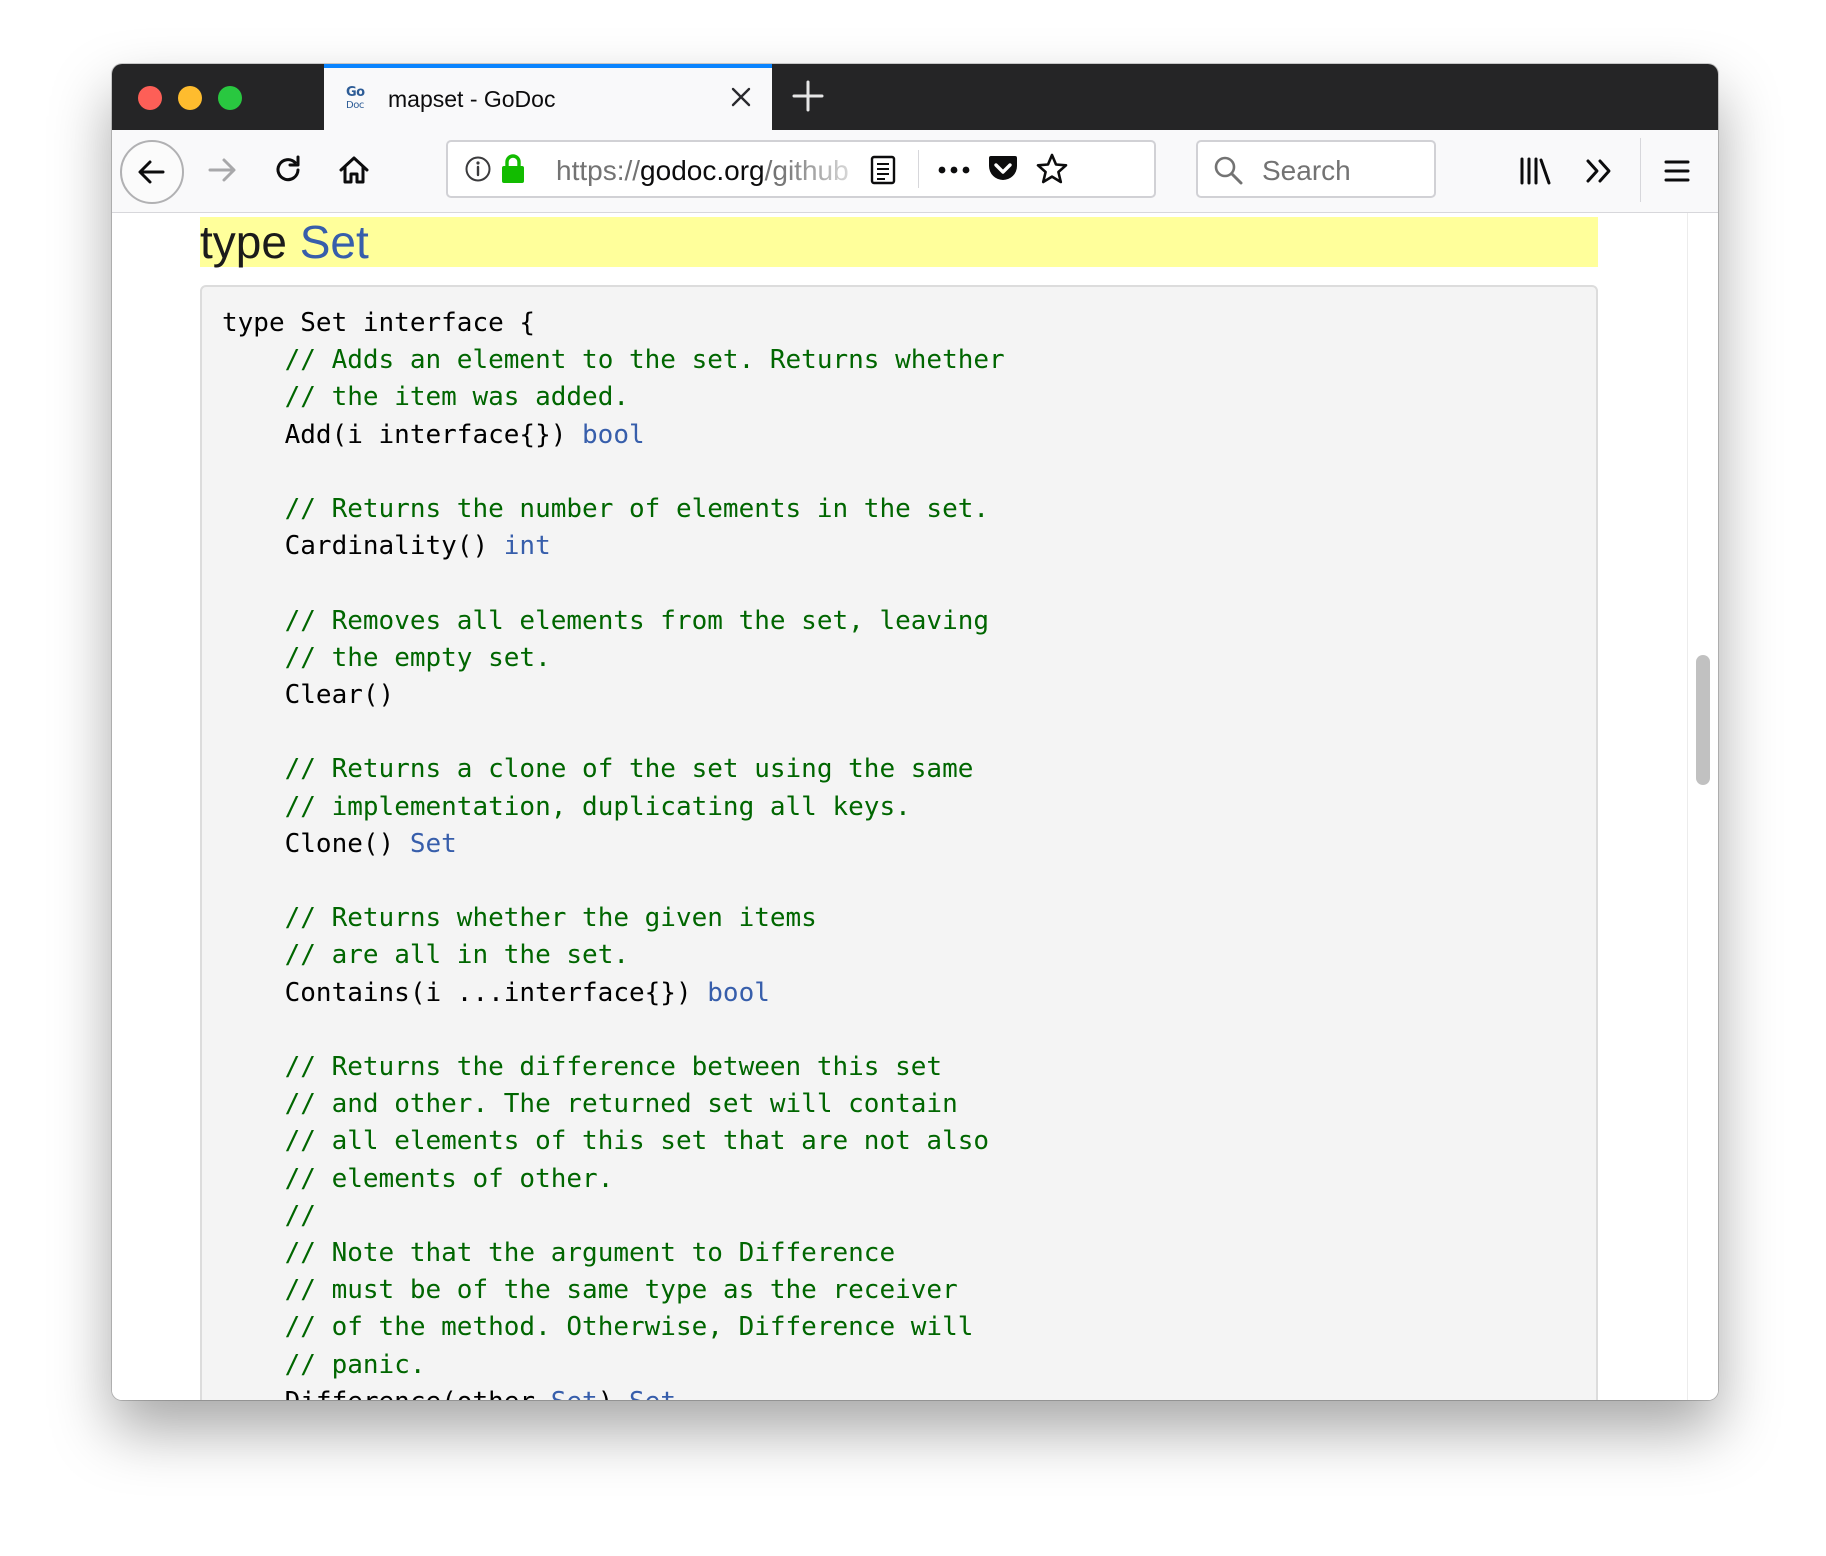  What do you see at coordinates (378, 323) in the screenshot?
I see `code-line: type Set interface {` at bounding box center [378, 323].